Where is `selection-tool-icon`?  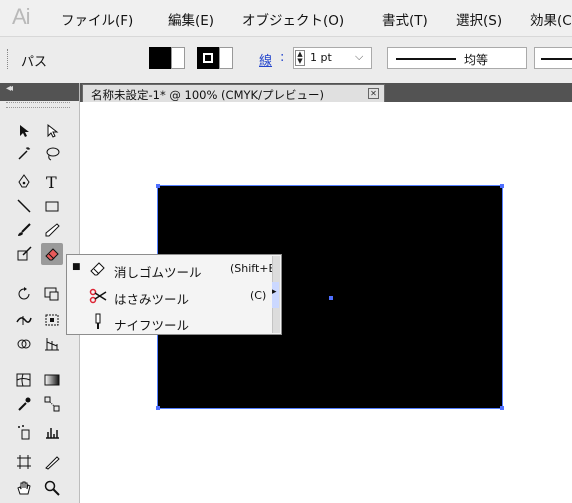
selection-tool-icon is located at coordinates (24, 131).